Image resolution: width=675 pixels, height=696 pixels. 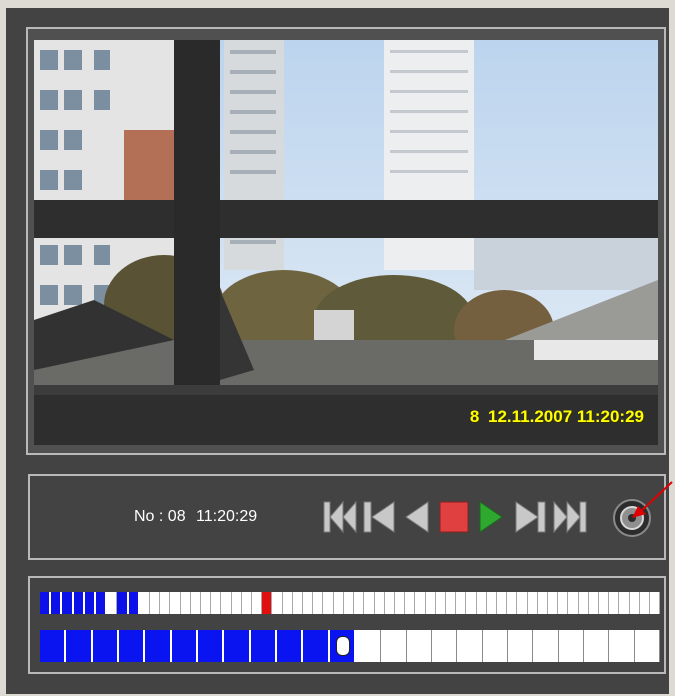 I want to click on play-icon, so click(x=491, y=517).